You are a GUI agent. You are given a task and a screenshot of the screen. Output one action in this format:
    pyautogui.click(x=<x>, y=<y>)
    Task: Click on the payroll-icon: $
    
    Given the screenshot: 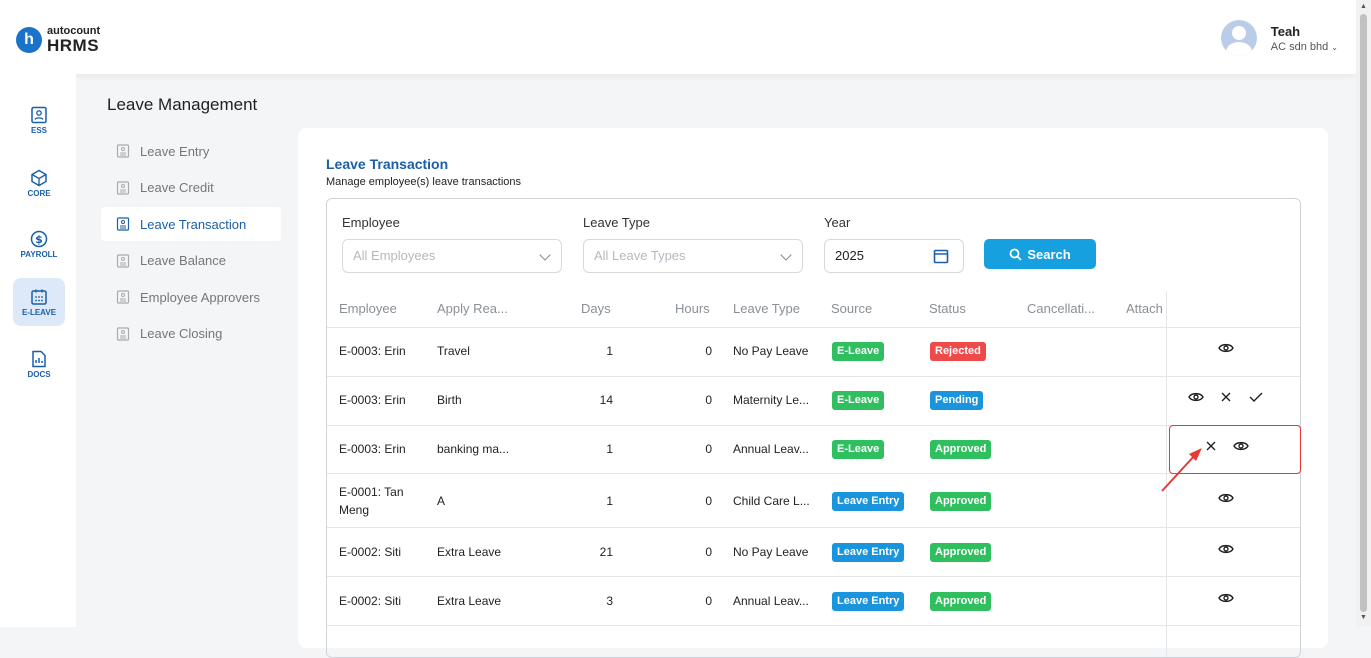 What is the action you would take?
    pyautogui.click(x=39, y=238)
    